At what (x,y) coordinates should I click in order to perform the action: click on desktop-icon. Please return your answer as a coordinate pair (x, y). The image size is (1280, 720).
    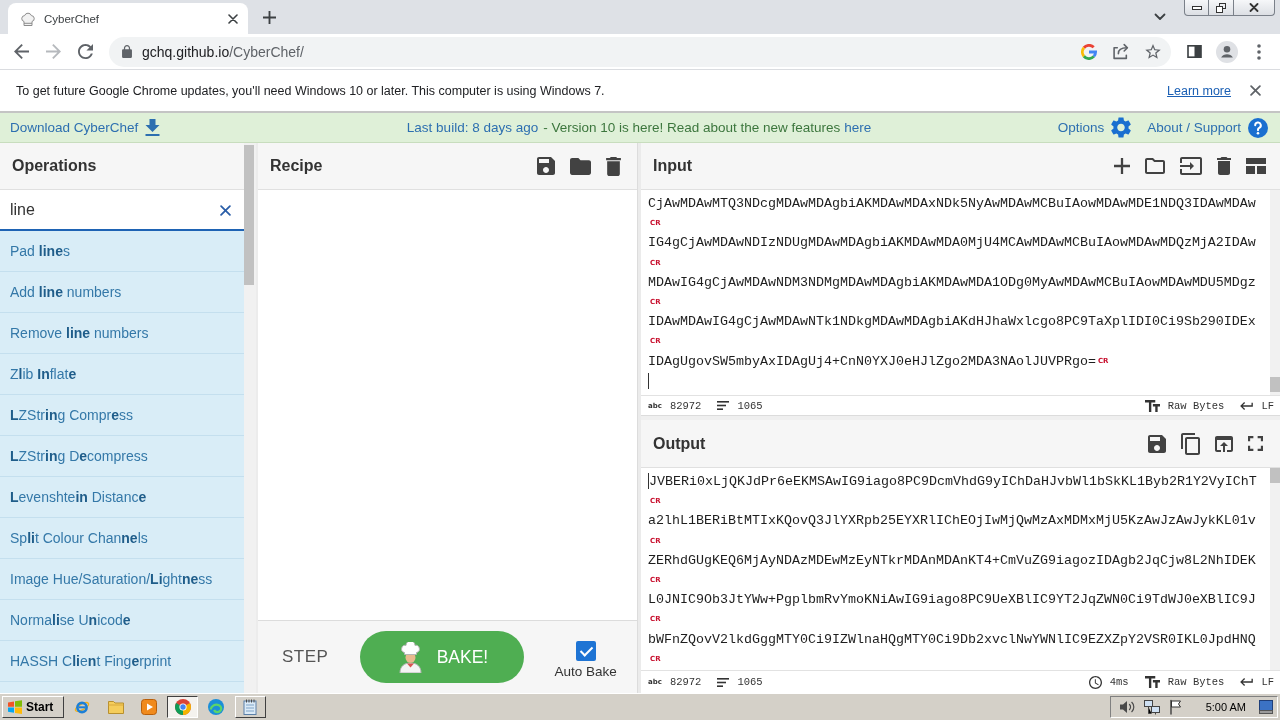
    Looking at the image, I should click on (1266, 707).